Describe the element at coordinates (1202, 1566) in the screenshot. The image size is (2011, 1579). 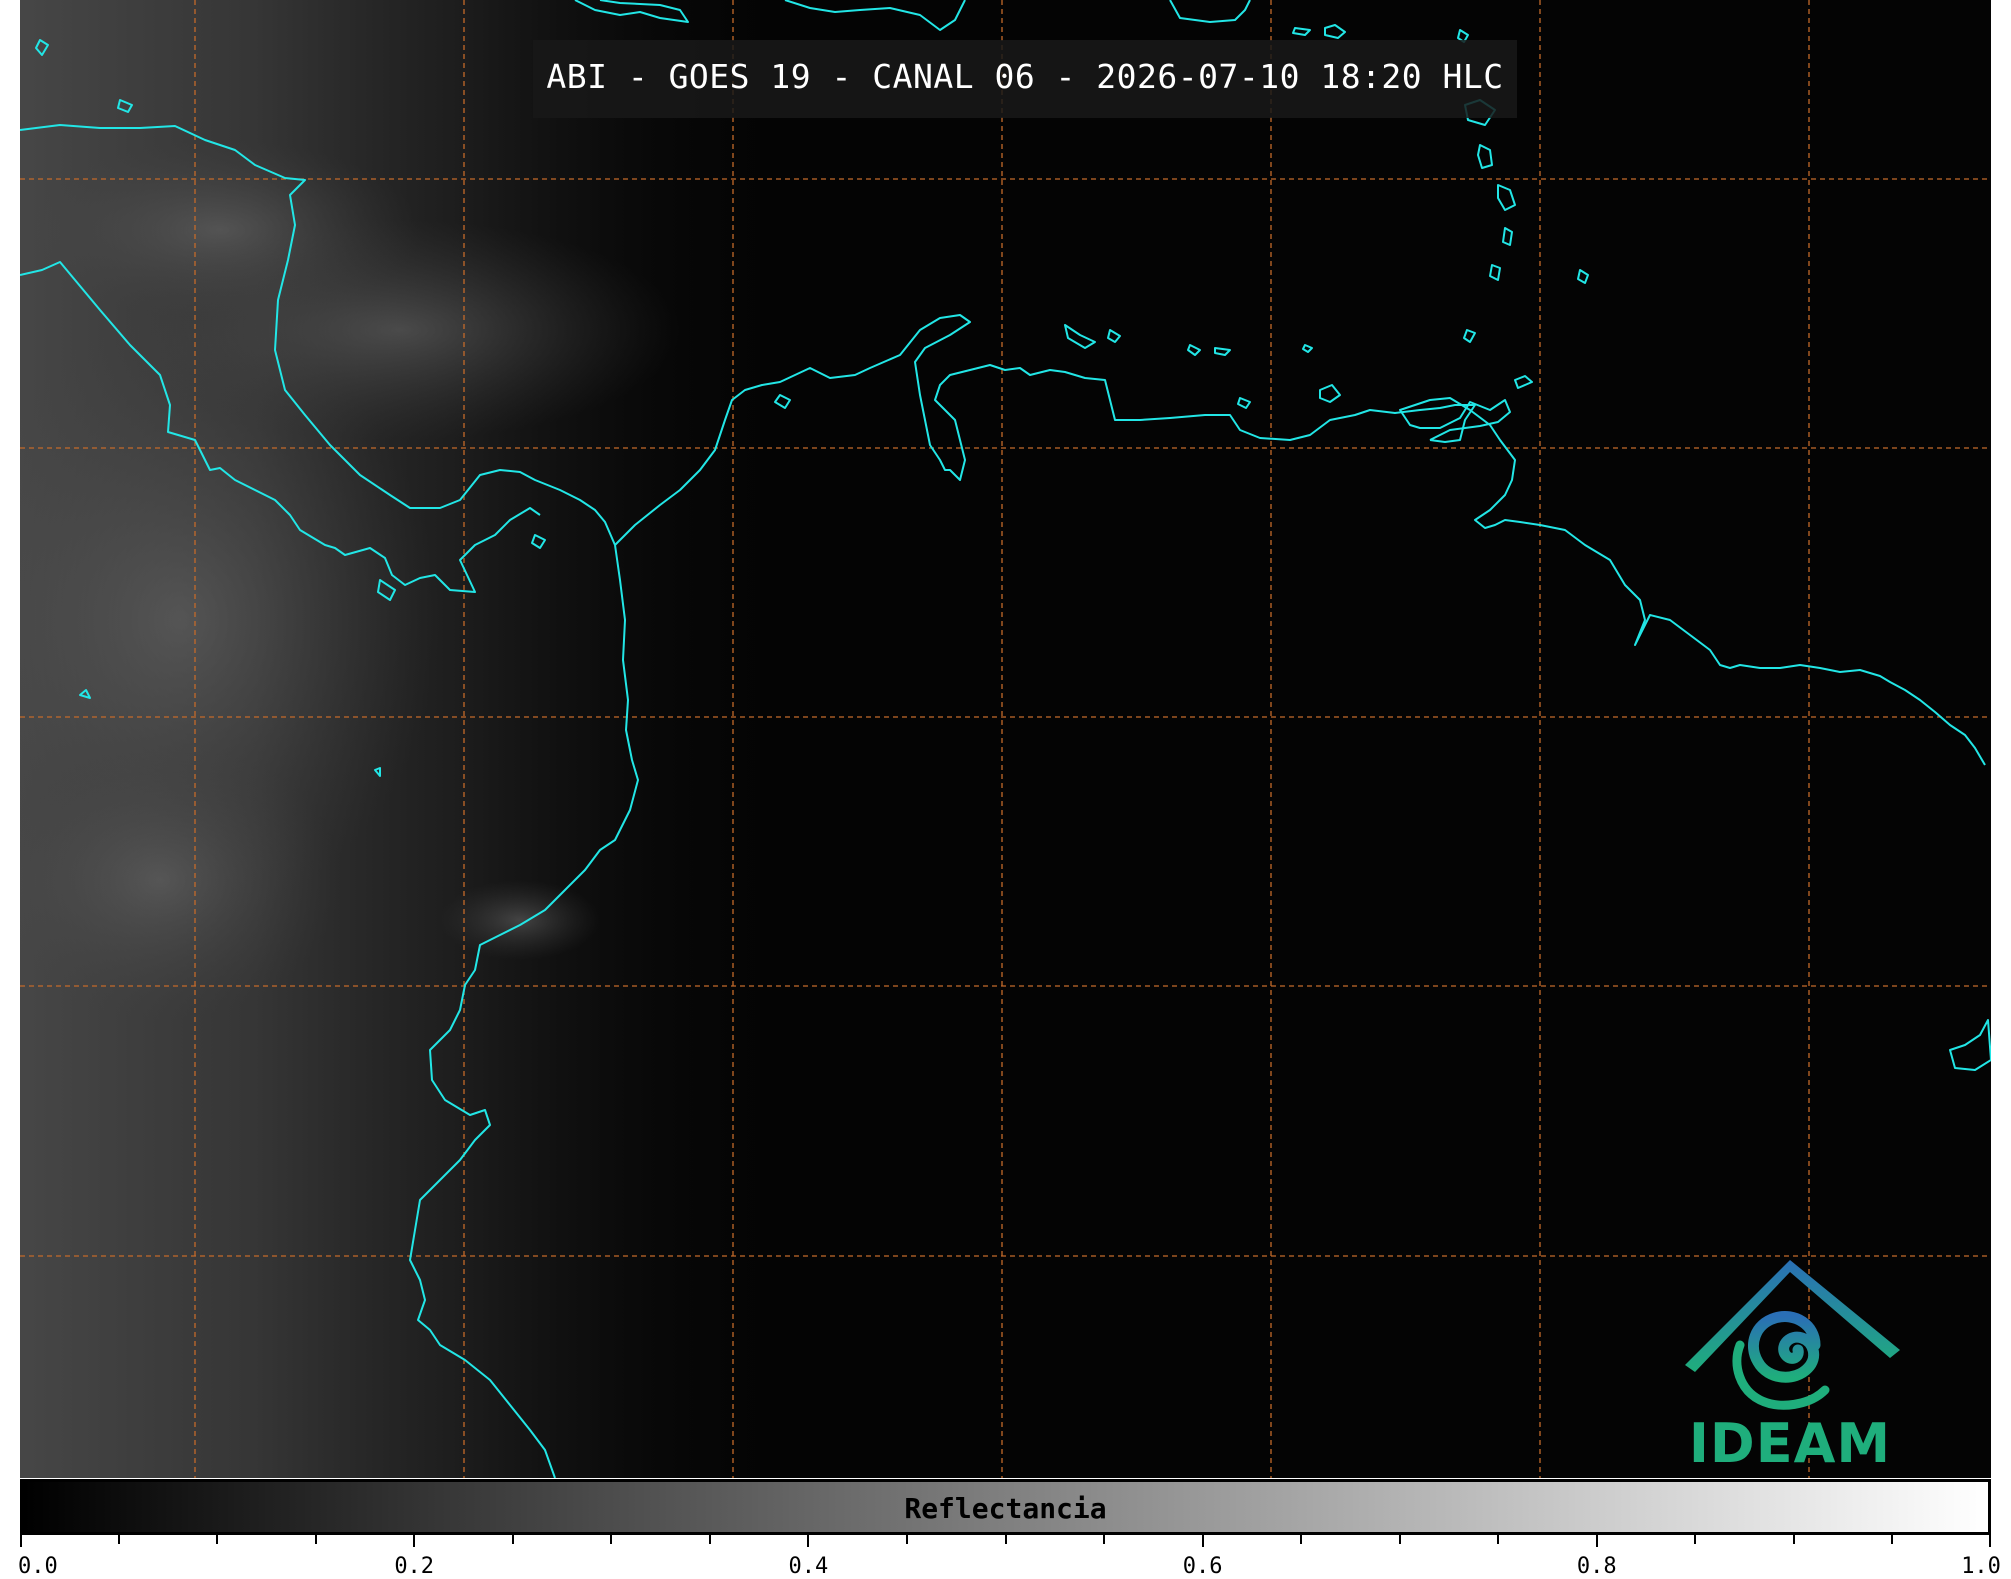
I see `colorbar-tick-label: 0.6` at that location.